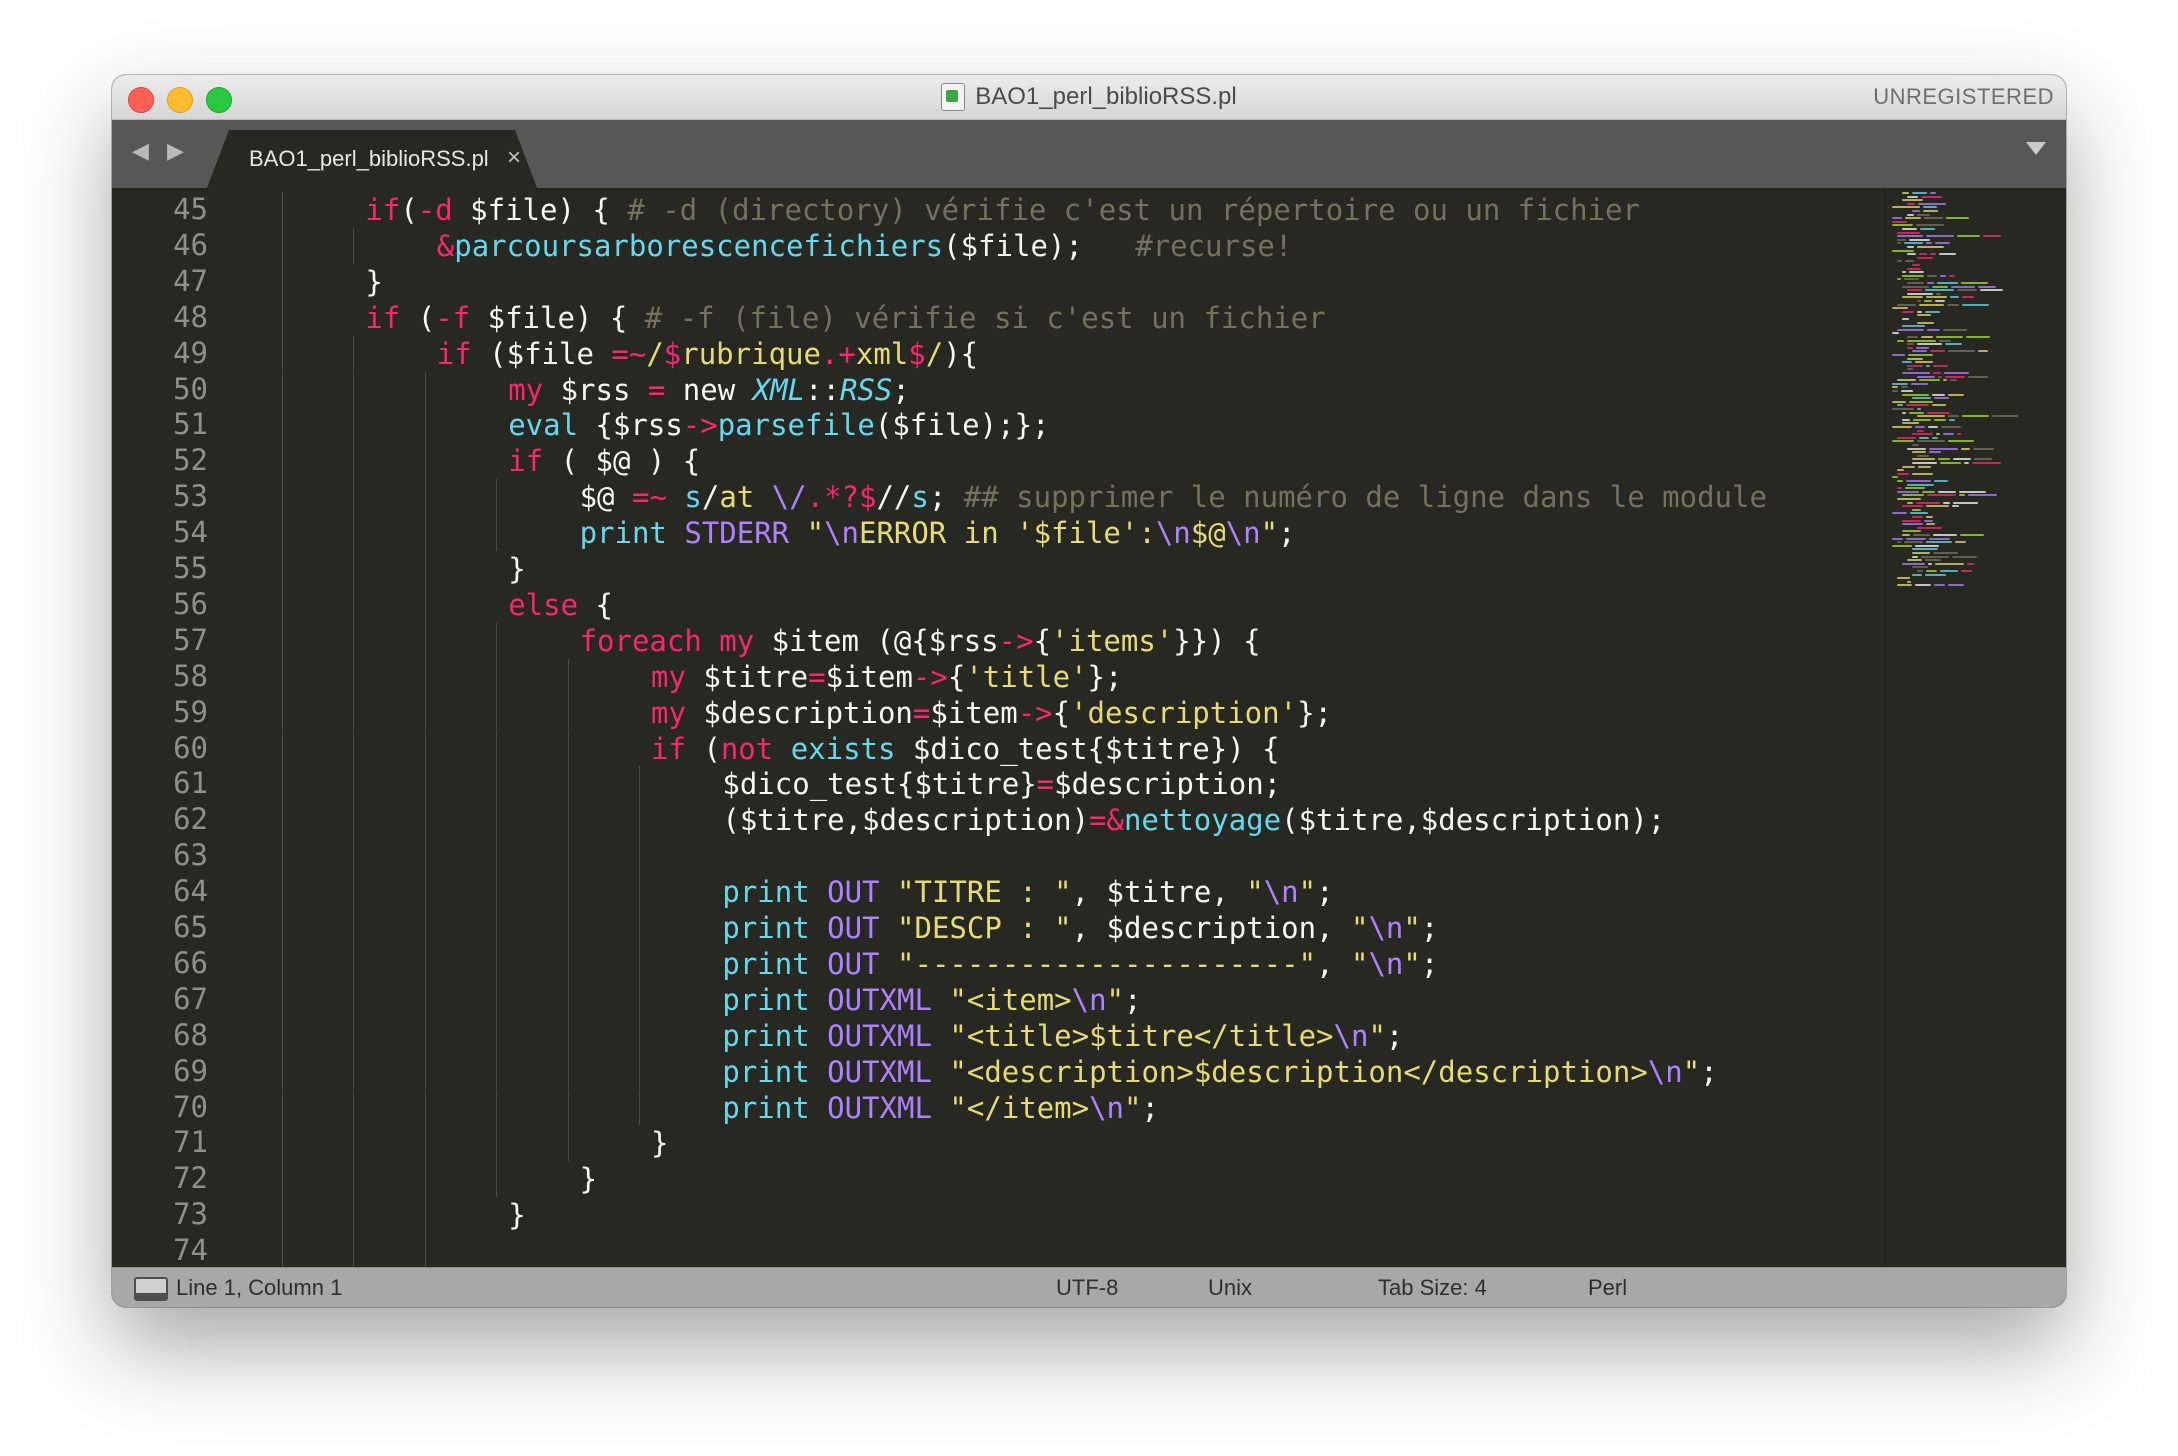 Image resolution: width=2178 pixels, height=1456 pixels. I want to click on code-line: eval {$rss->parsefile($file);};, so click(778, 425).